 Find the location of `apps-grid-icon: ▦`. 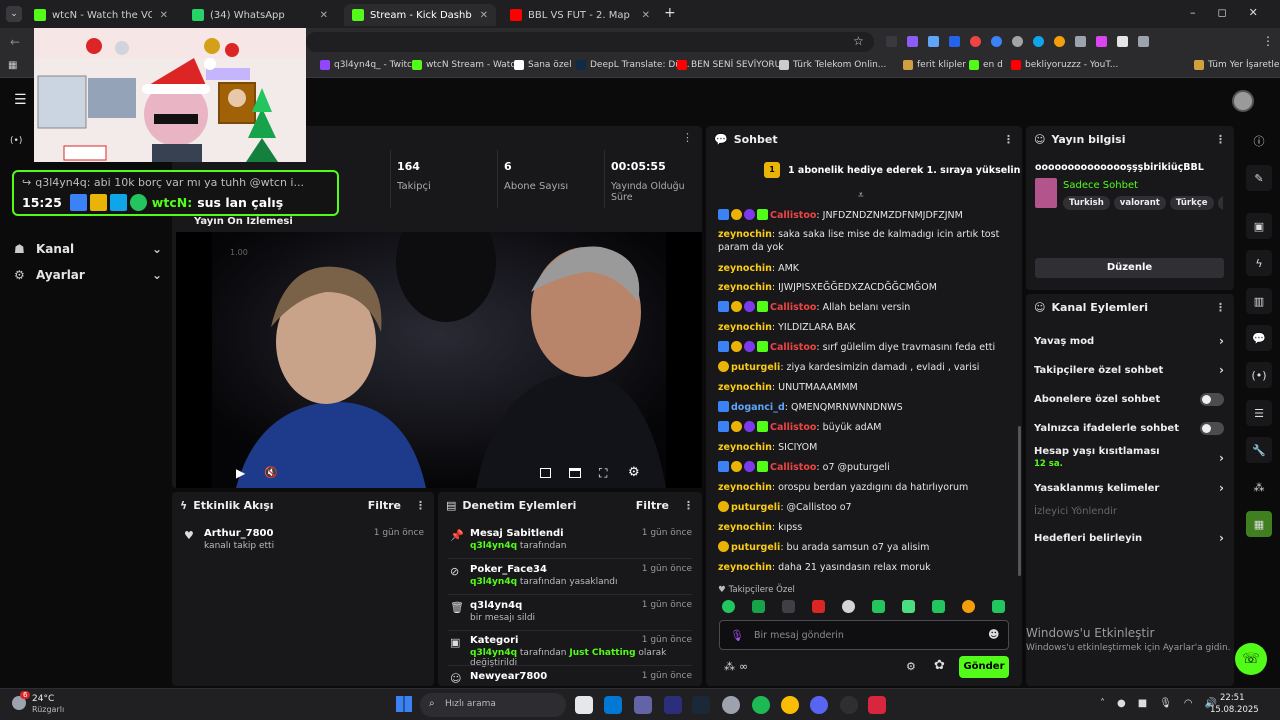

apps-grid-icon: ▦ is located at coordinates (12, 65).